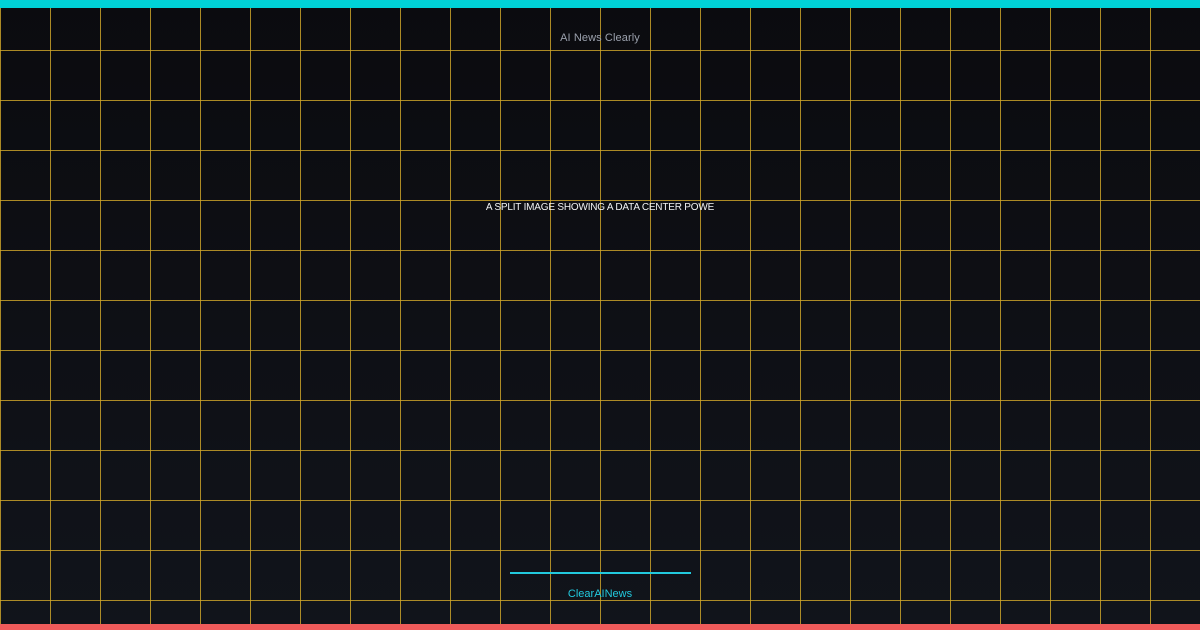  Describe the element at coordinates (600, 594) in the screenshot. I see `footer-brand: ClearAINews` at that location.